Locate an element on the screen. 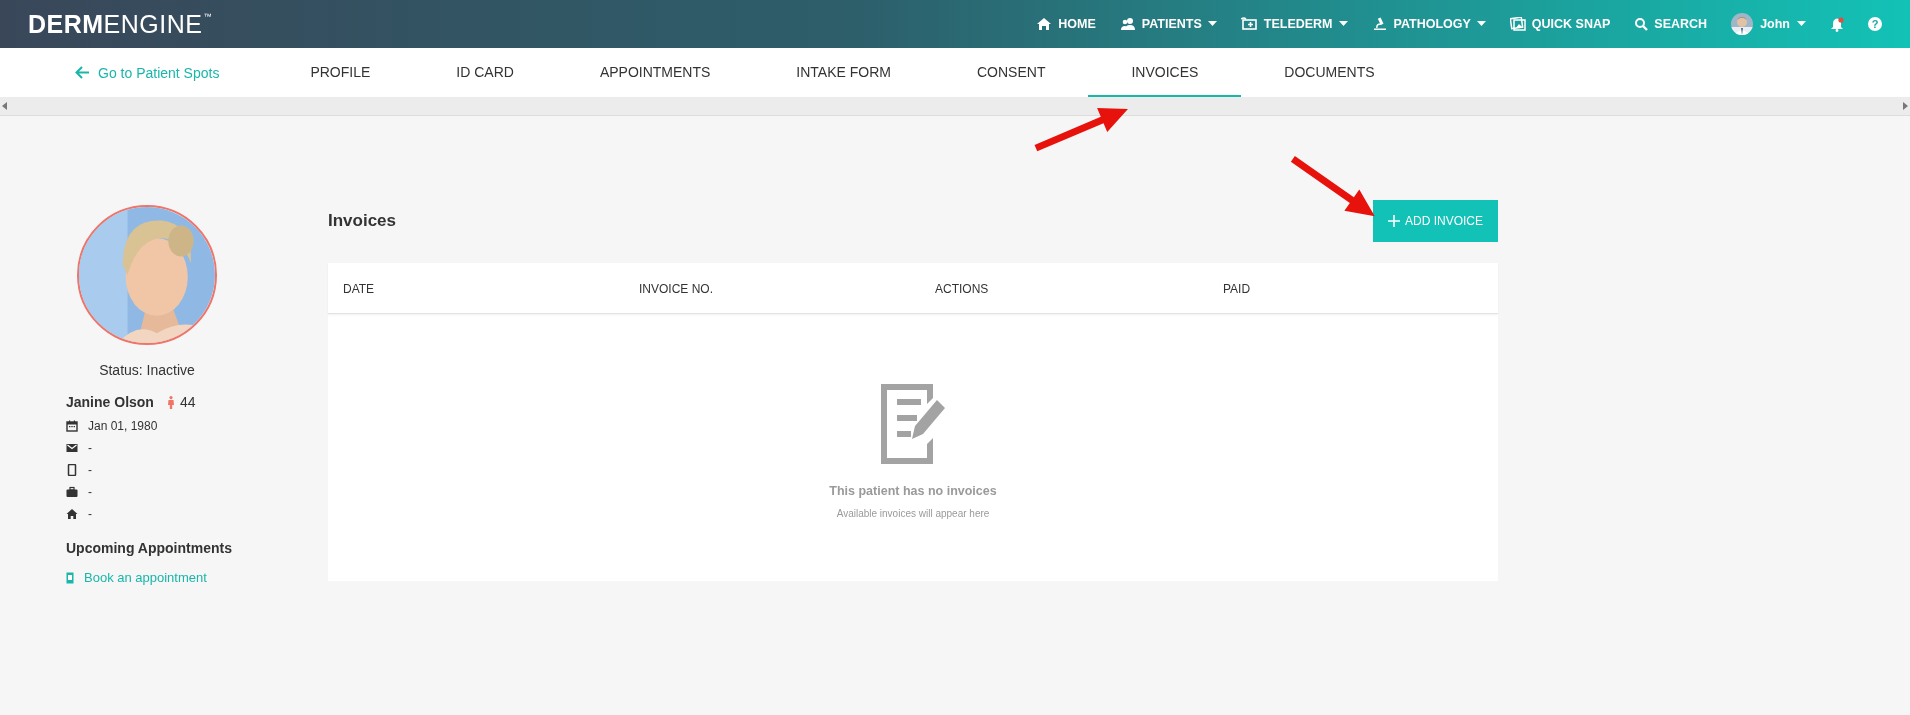 This screenshot has width=1910, height=715. calendar-icon is located at coordinates (72, 425).